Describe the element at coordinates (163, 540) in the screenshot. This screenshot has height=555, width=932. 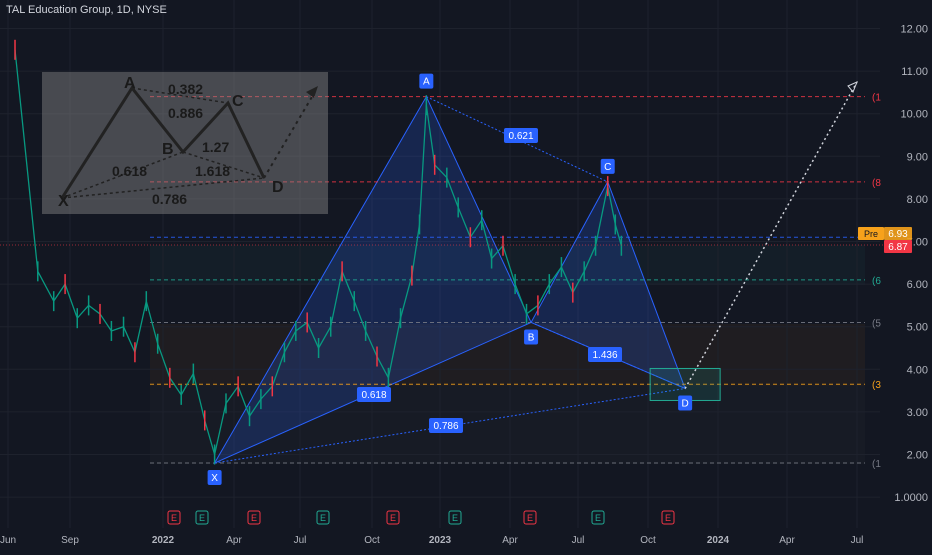
I see `x-tick-label: 2022` at that location.